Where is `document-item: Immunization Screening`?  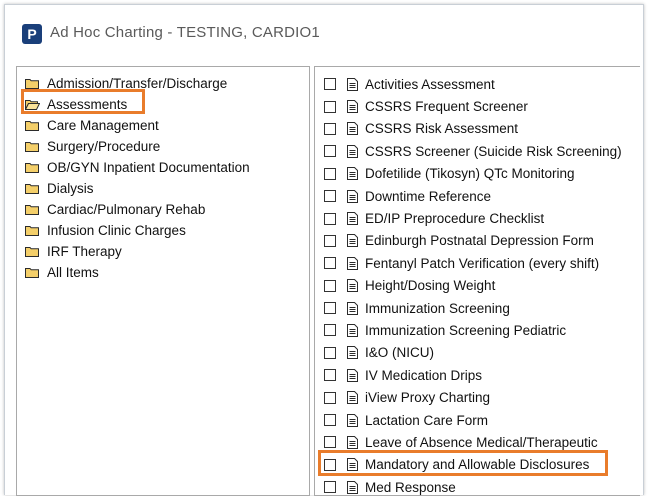
document-item: Immunization Screening is located at coordinates (473, 308).